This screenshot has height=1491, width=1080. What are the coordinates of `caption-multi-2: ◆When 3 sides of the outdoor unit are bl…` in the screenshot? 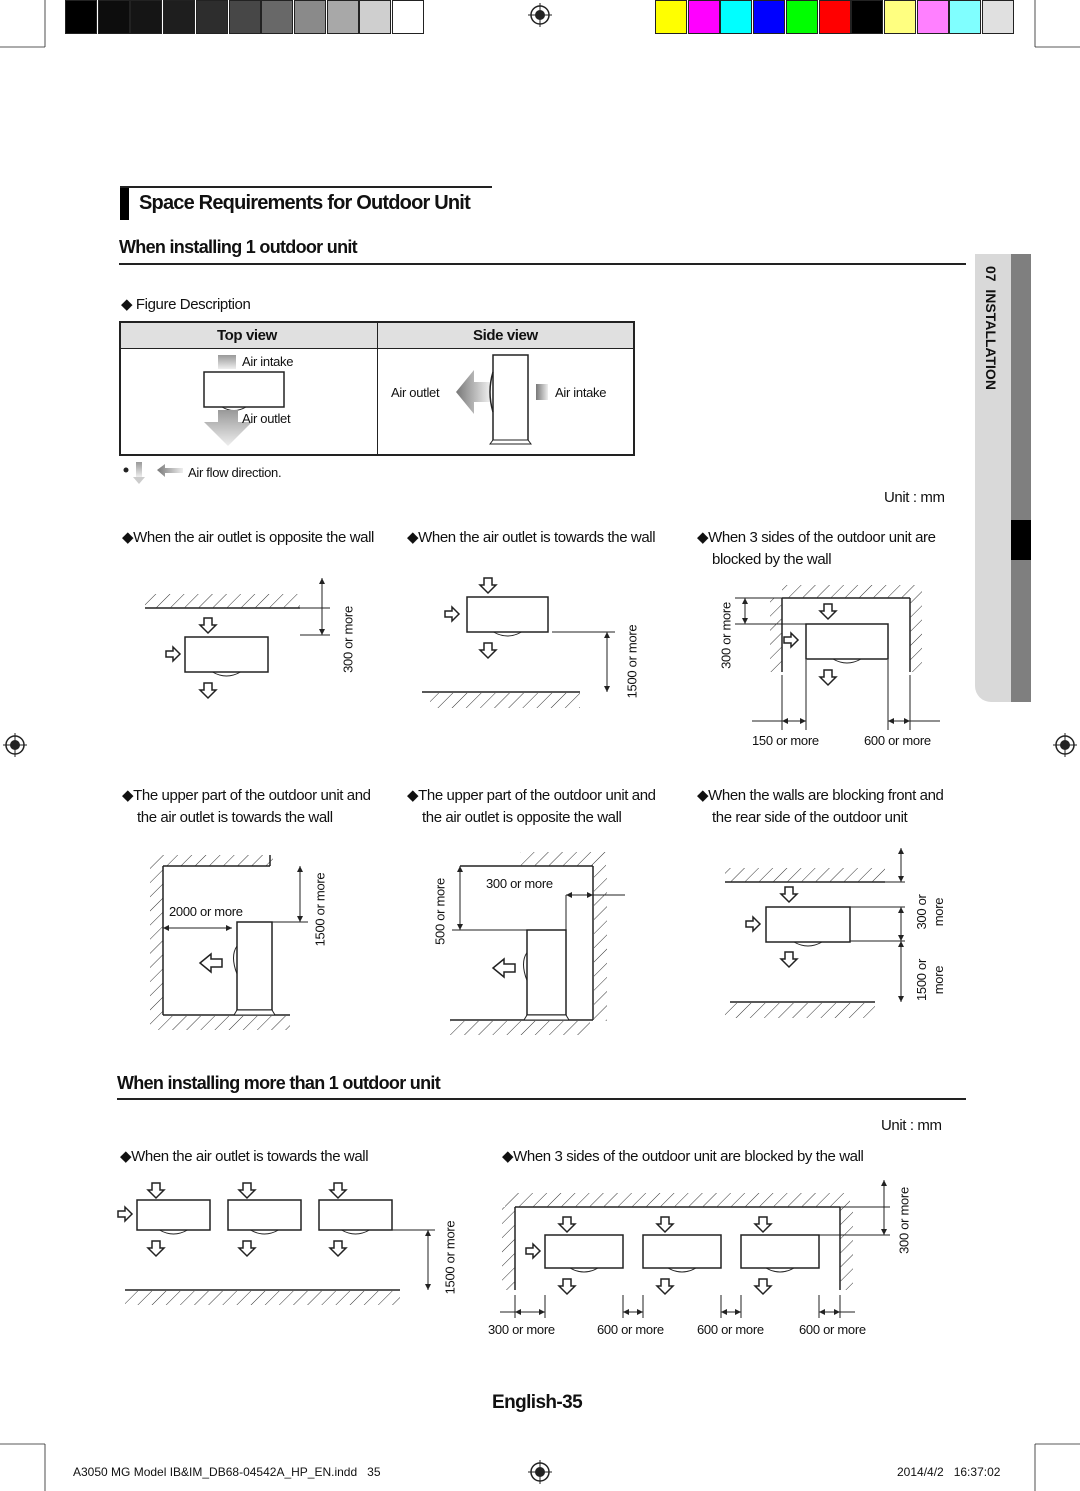 It's located at (683, 1156).